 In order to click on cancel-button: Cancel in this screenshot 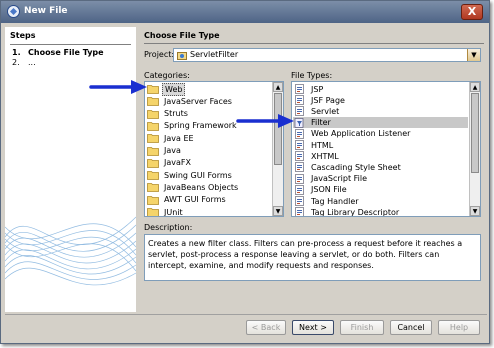, I will do `click(411, 327)`.